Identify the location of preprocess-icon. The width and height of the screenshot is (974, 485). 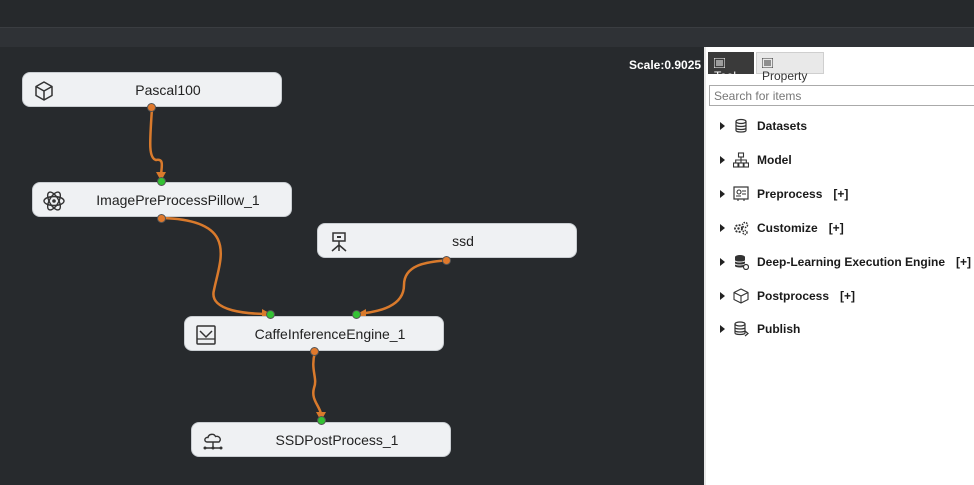
(741, 193).